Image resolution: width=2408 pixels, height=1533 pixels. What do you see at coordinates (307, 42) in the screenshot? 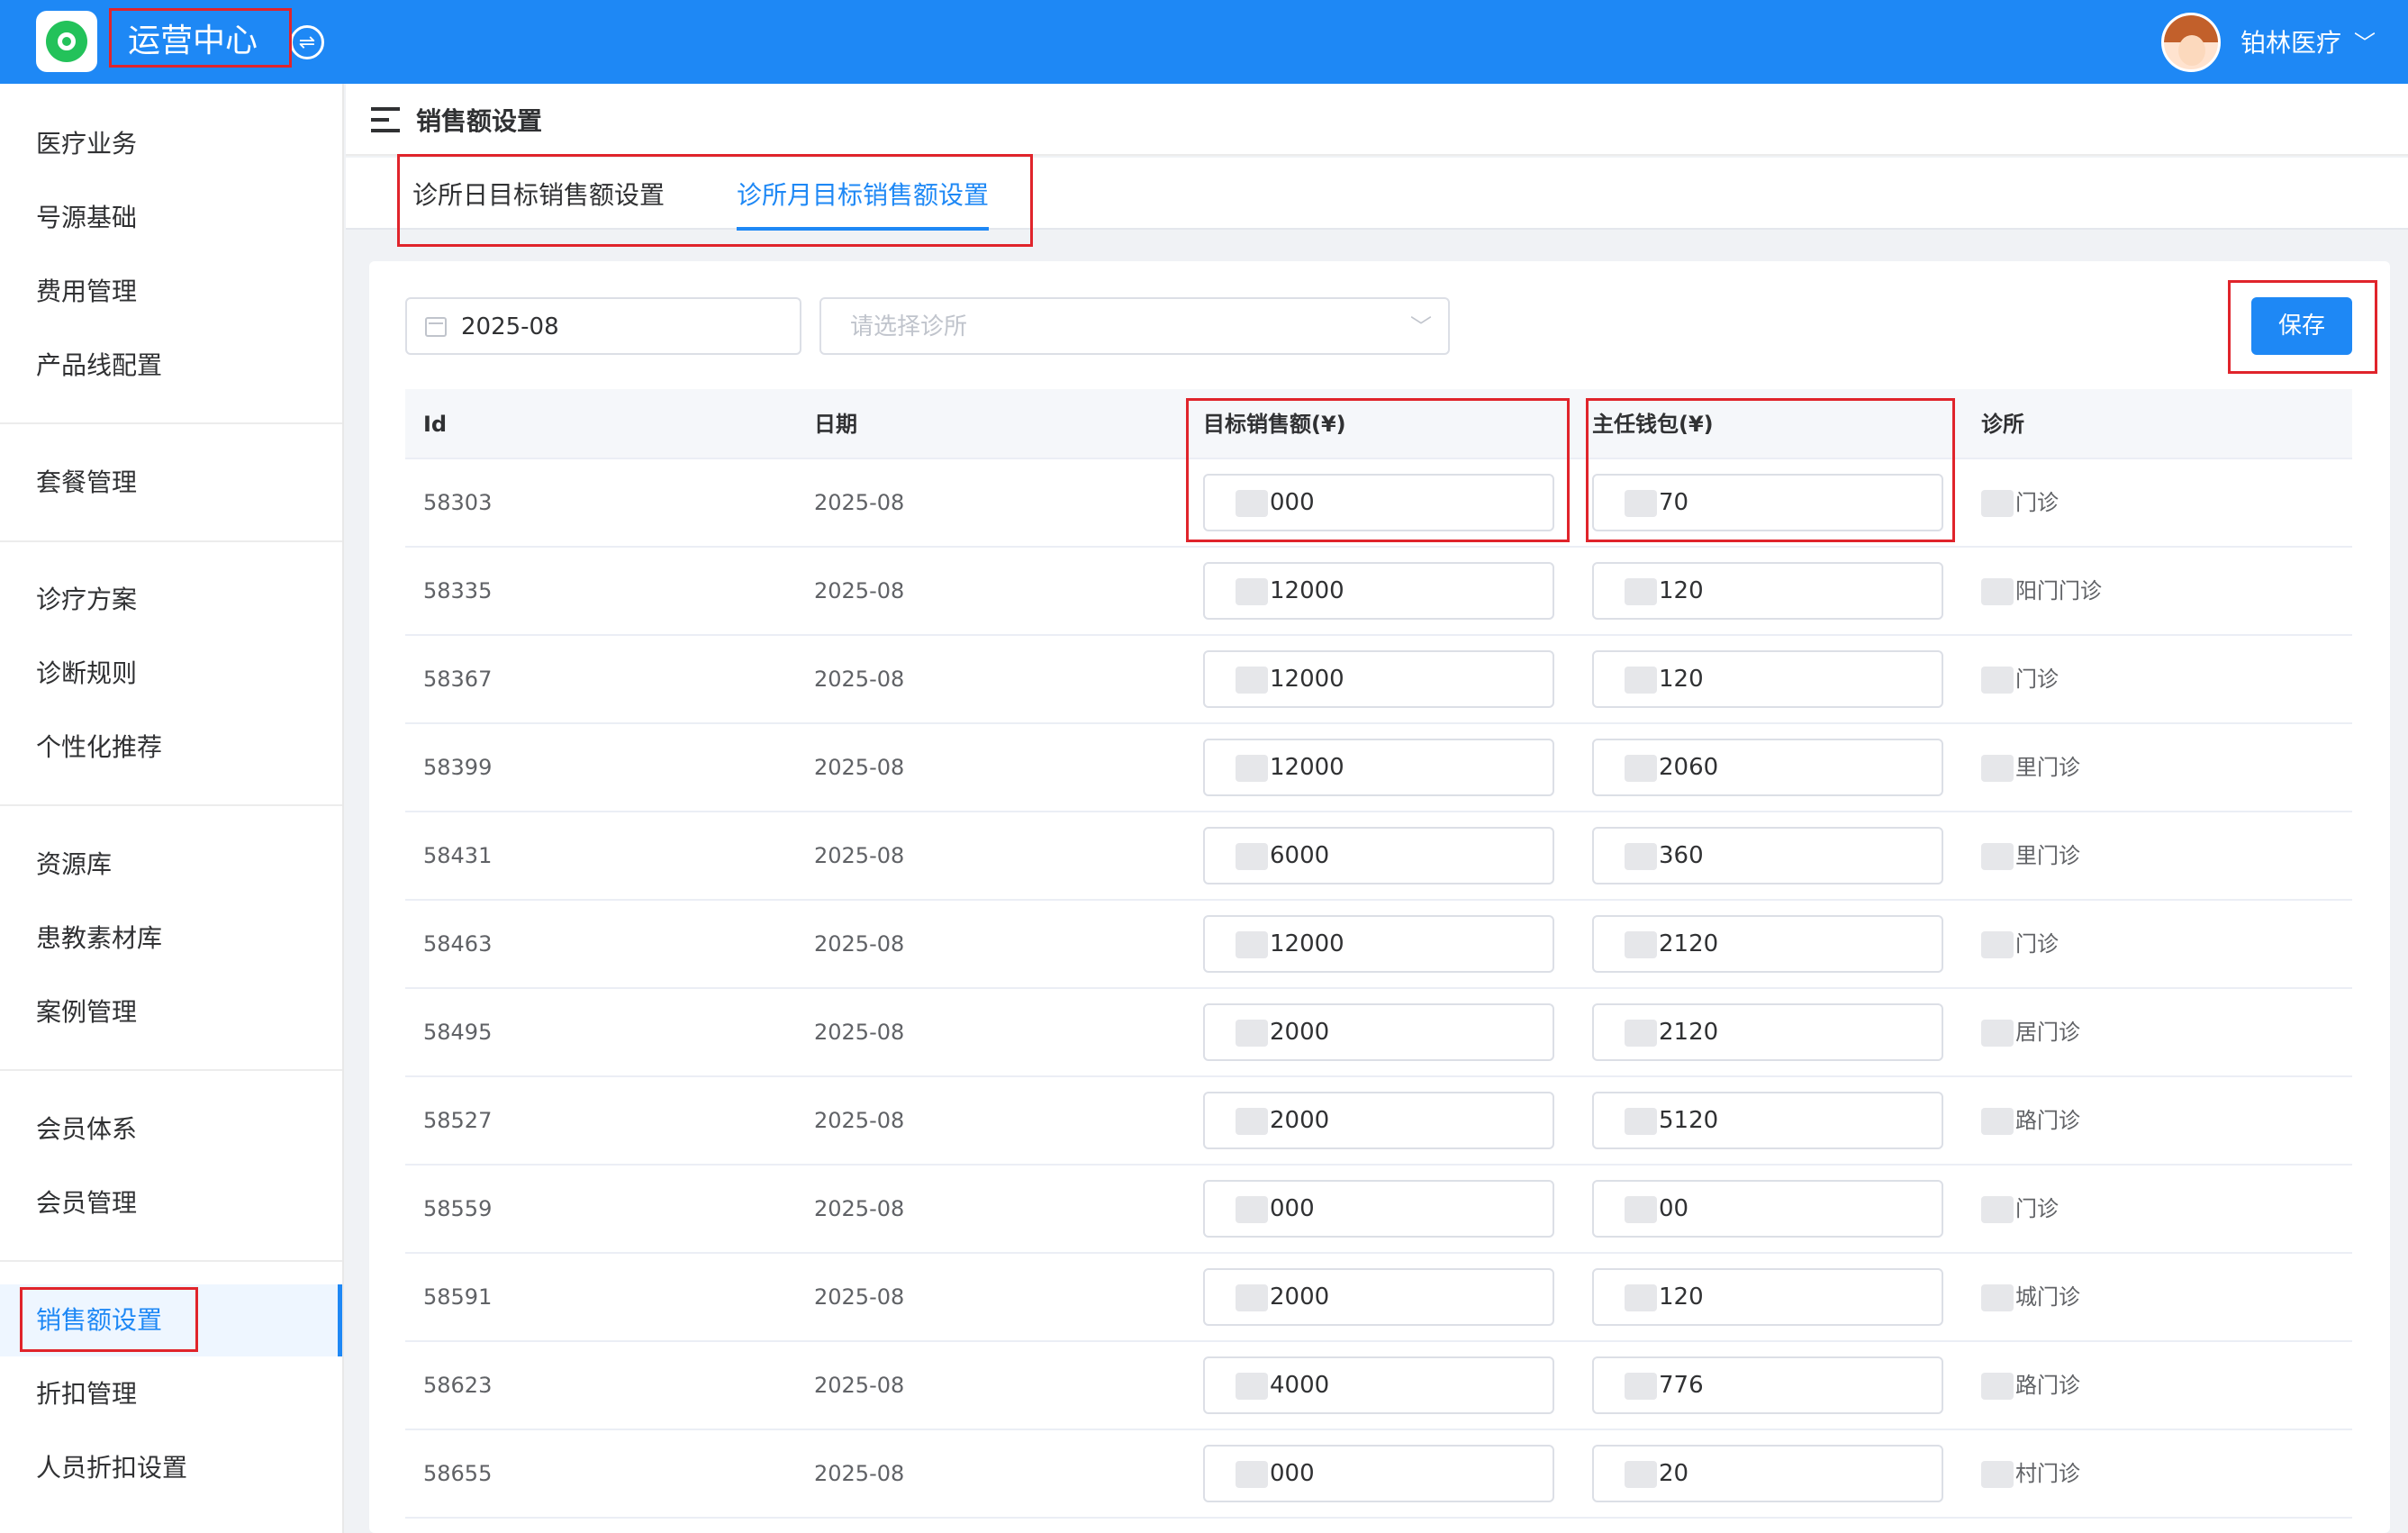
I see `switch-system-icon: ⇌` at bounding box center [307, 42].